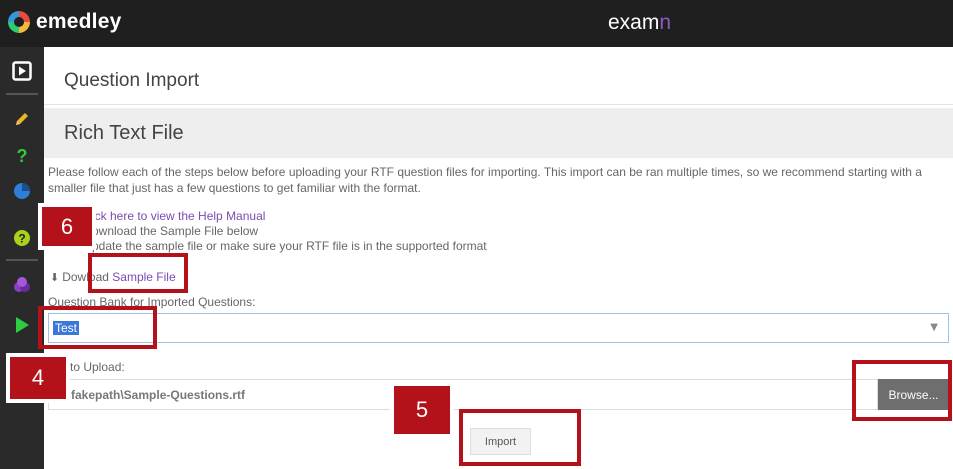 The image size is (953, 469). Describe the element at coordinates (22, 119) in the screenshot. I see `pencil-icon` at that location.